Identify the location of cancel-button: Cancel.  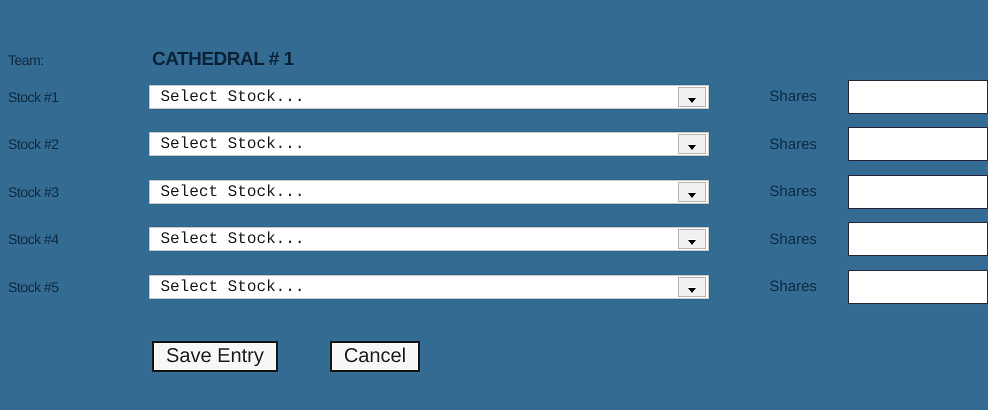
(375, 356).